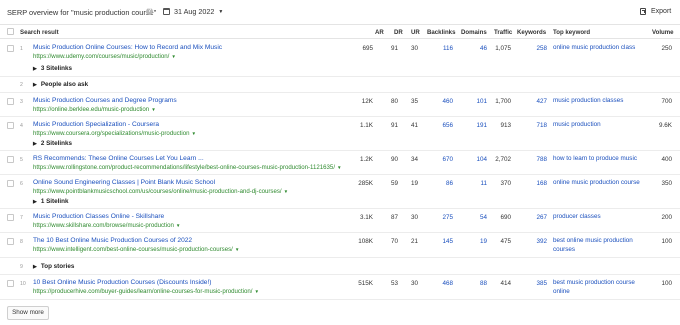  What do you see at coordinates (541, 241) in the screenshot?
I see `keywords-value: 392` at bounding box center [541, 241].